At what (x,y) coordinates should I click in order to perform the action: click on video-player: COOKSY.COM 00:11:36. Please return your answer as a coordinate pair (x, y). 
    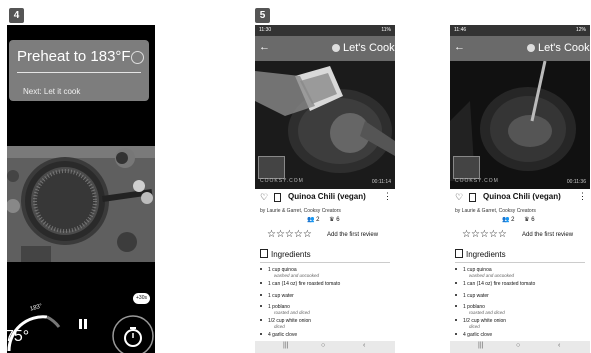
    Looking at the image, I should click on (520, 125).